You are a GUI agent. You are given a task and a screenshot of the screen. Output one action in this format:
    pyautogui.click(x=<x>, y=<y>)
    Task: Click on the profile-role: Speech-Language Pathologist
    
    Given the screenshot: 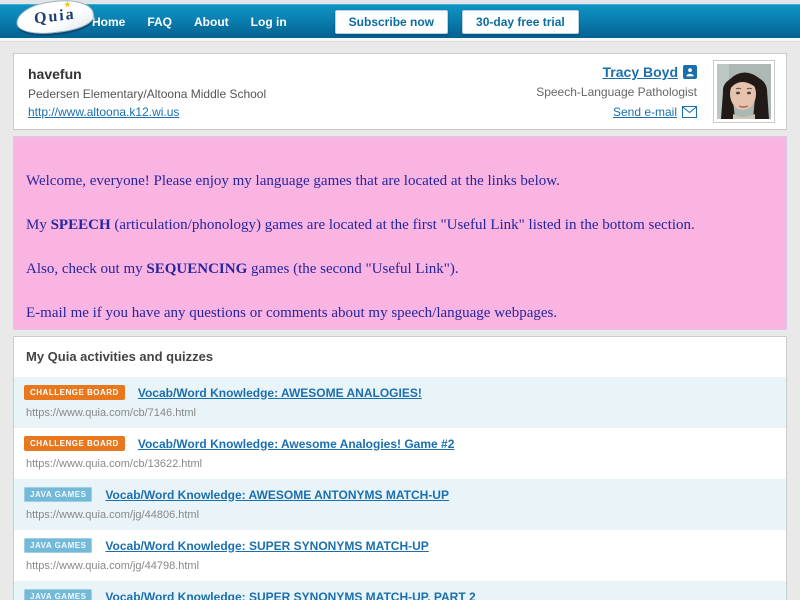 What is the action you would take?
    pyautogui.click(x=616, y=92)
    